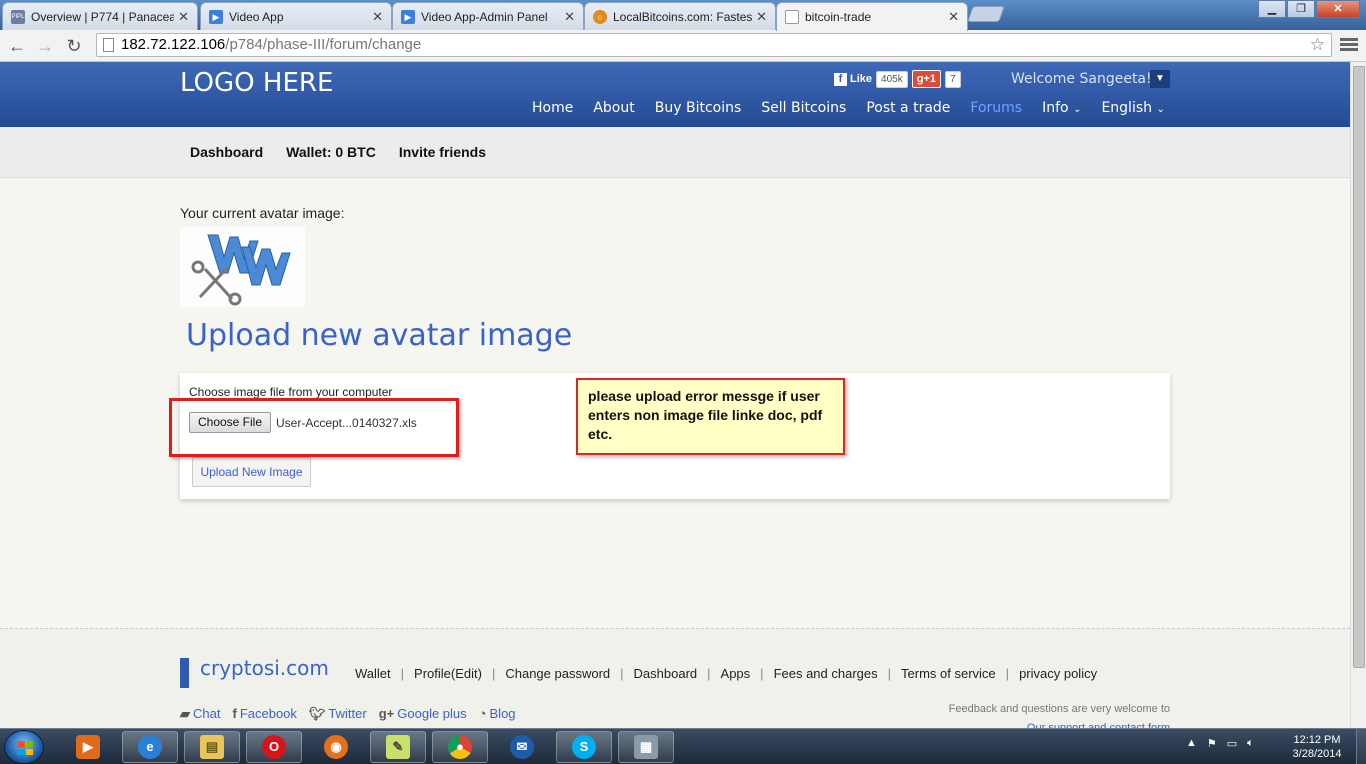 The height and width of the screenshot is (764, 1366). What do you see at coordinates (613, 108) in the screenshot?
I see `nav-about: About` at bounding box center [613, 108].